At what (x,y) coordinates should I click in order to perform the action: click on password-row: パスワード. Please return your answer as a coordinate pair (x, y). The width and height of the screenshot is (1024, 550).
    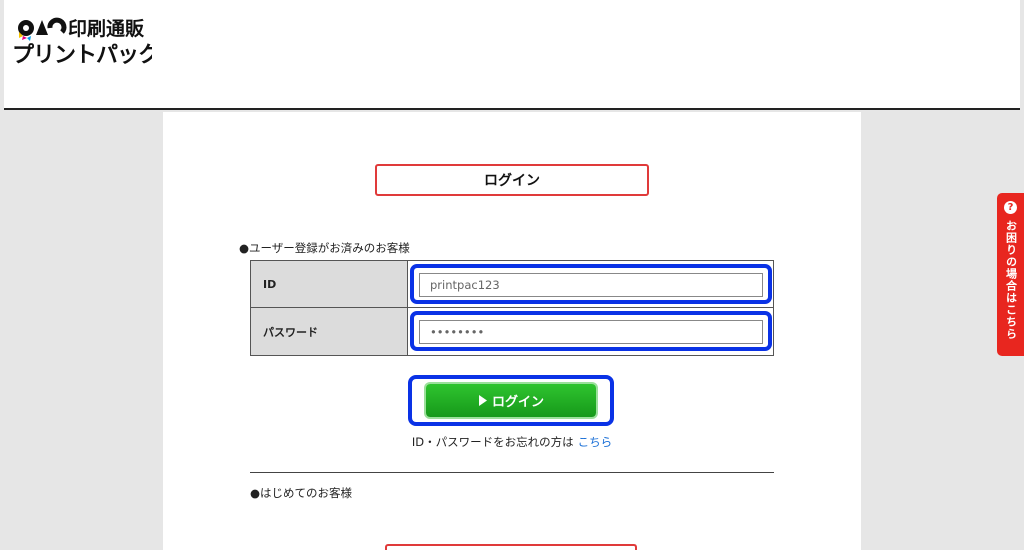
    Looking at the image, I should click on (512, 331).